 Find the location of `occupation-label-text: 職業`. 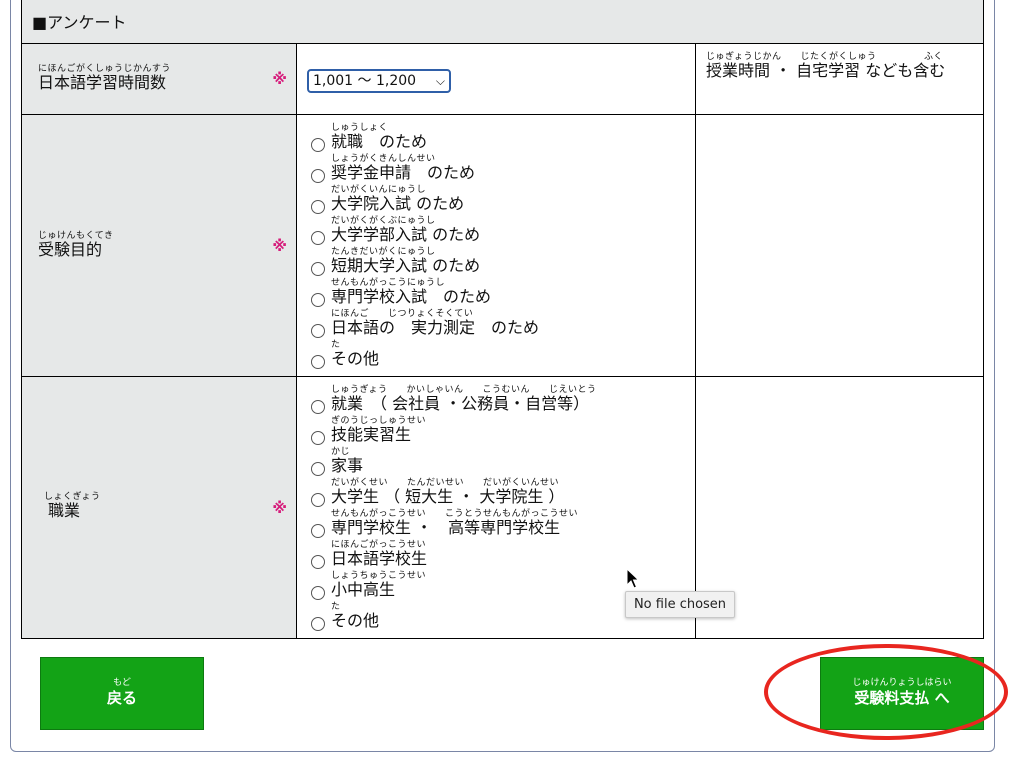

occupation-label-text: 職業 is located at coordinates (64, 510).